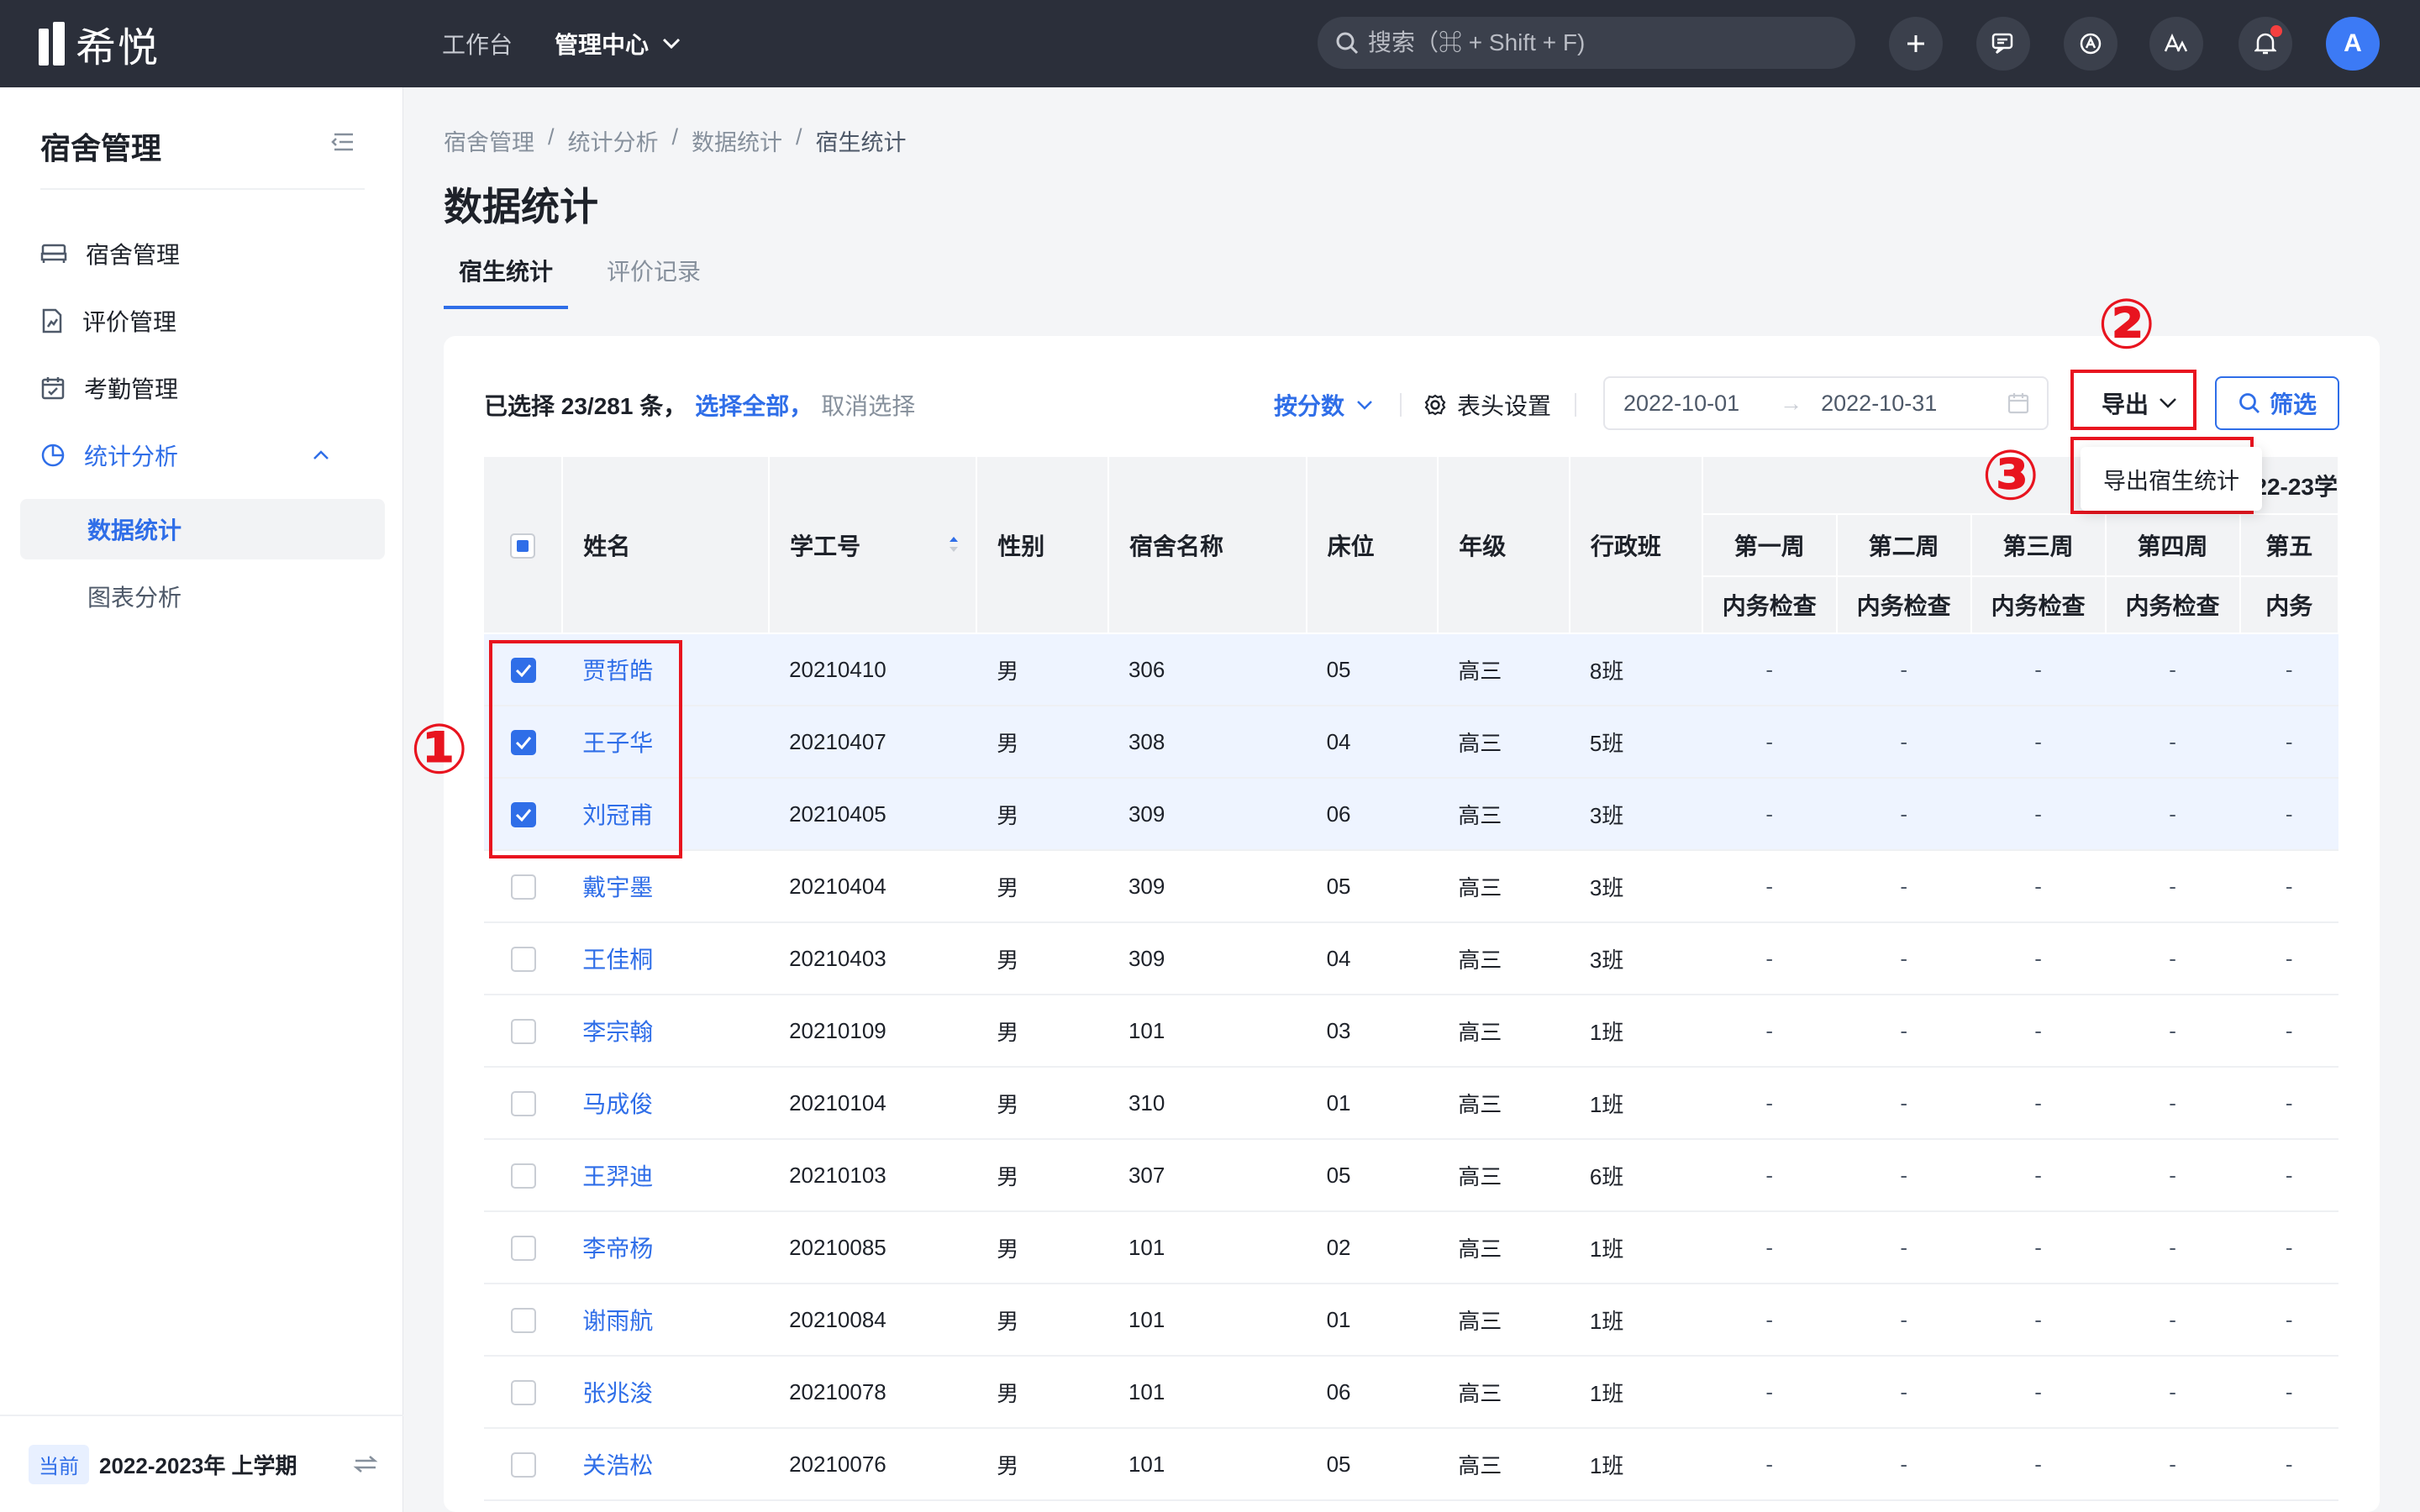 This screenshot has height=1512, width=2420. What do you see at coordinates (204, 388) in the screenshot?
I see `sidebar-item-attendance: 考勤管理` at bounding box center [204, 388].